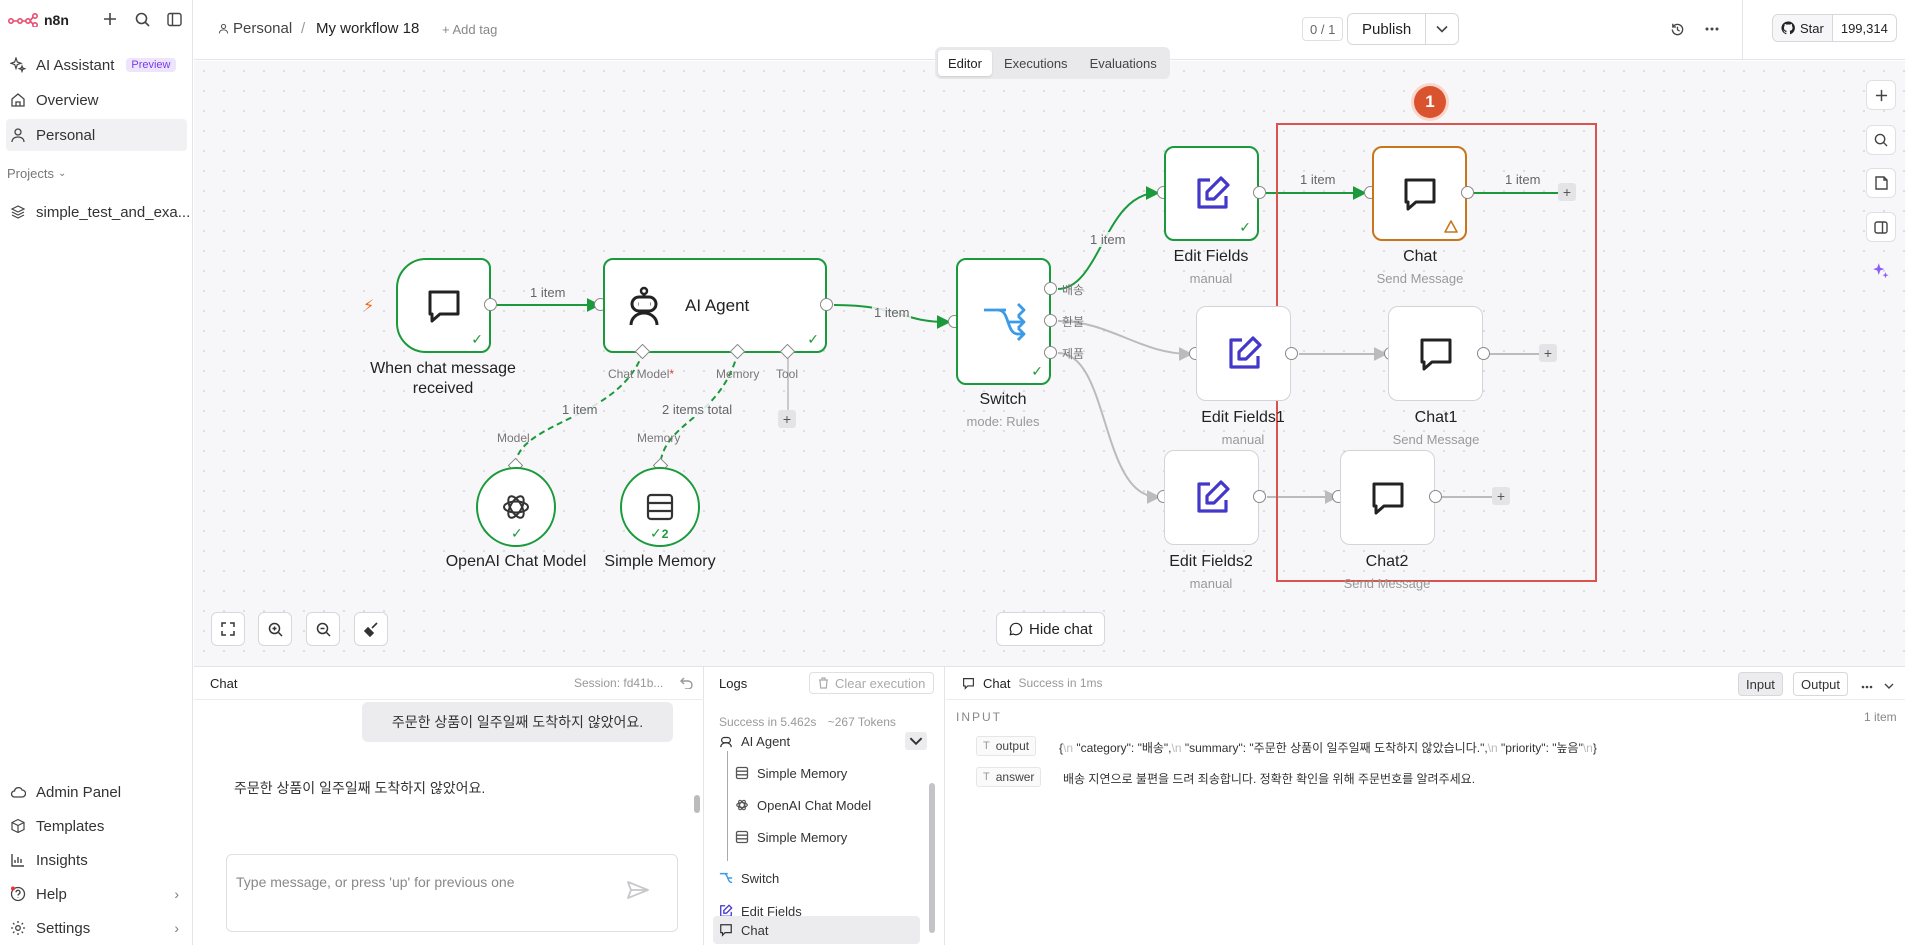  Describe the element at coordinates (96, 860) in the screenshot. I see `sidebar-item-insights: Insights` at that location.